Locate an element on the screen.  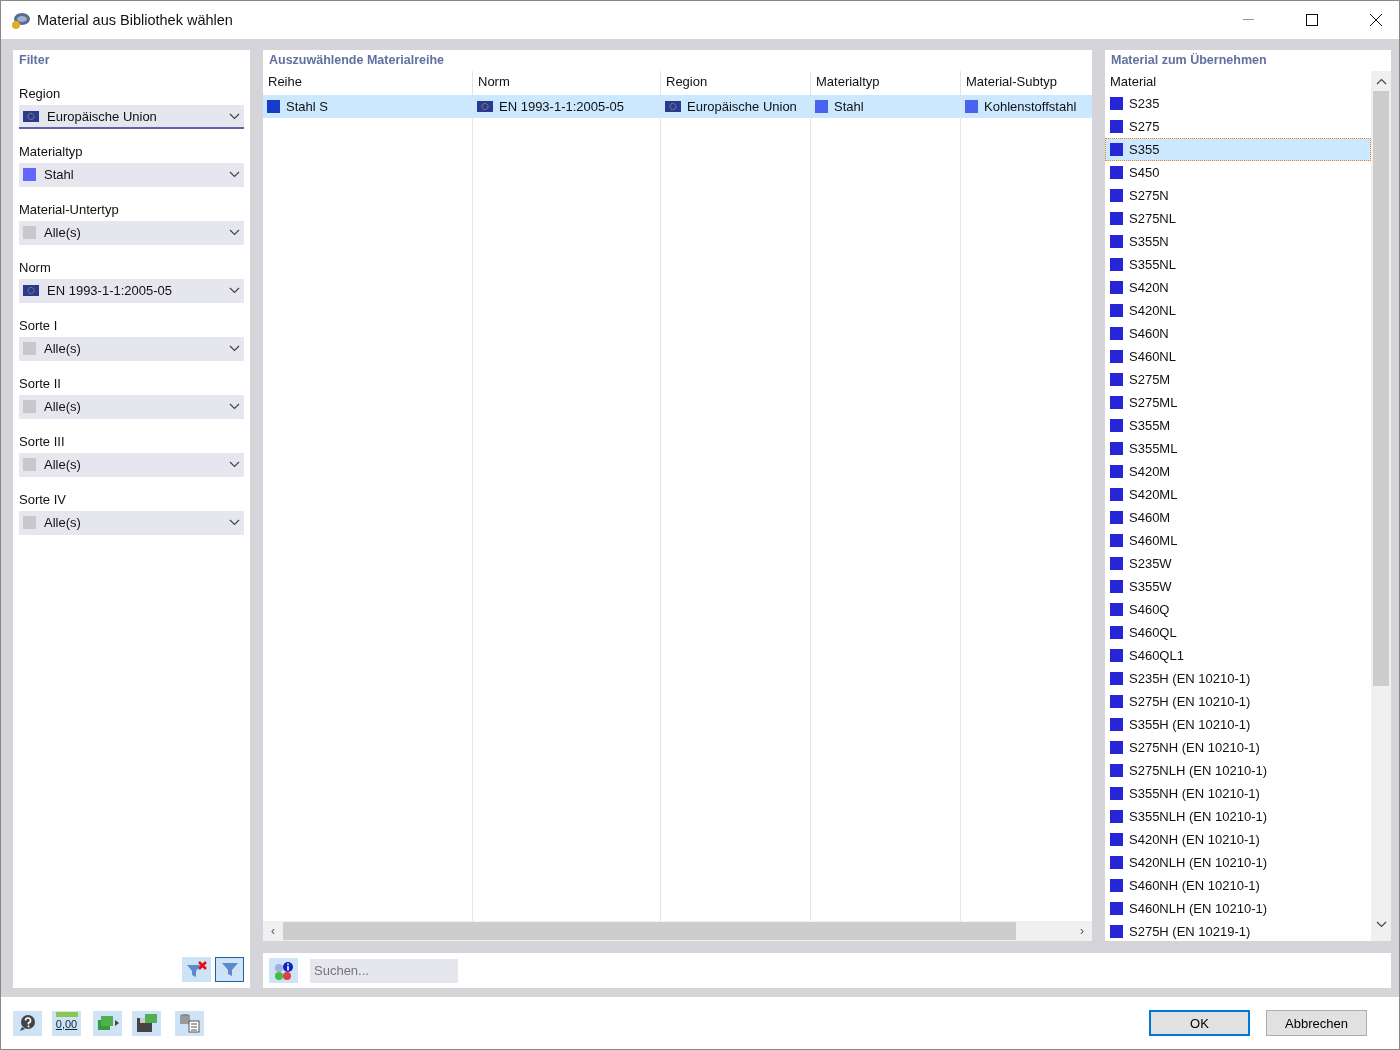
material-item: S420M is located at coordinates (1238, 471).